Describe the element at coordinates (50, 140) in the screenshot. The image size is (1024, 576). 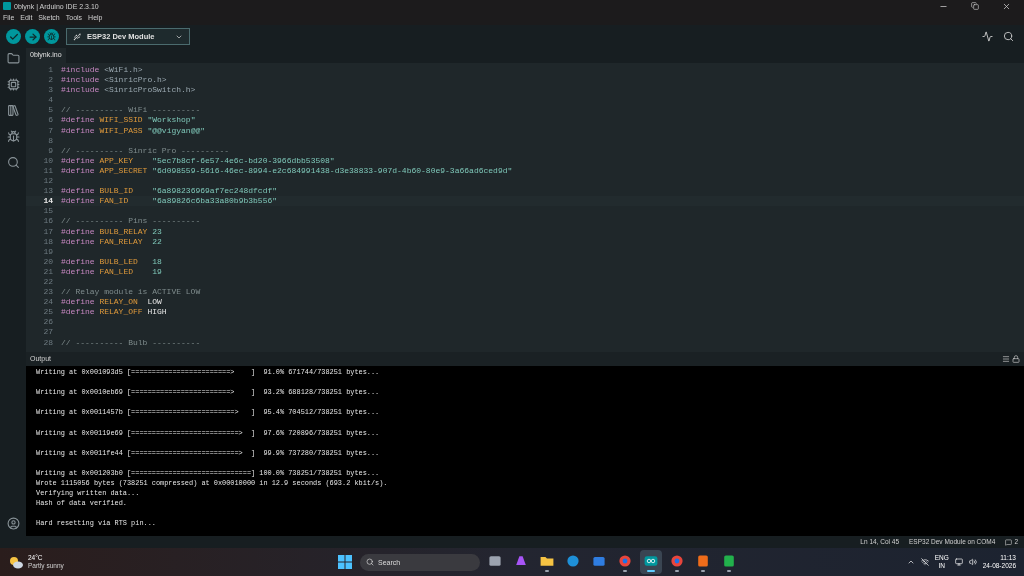
I see `line-number: 8` at that location.